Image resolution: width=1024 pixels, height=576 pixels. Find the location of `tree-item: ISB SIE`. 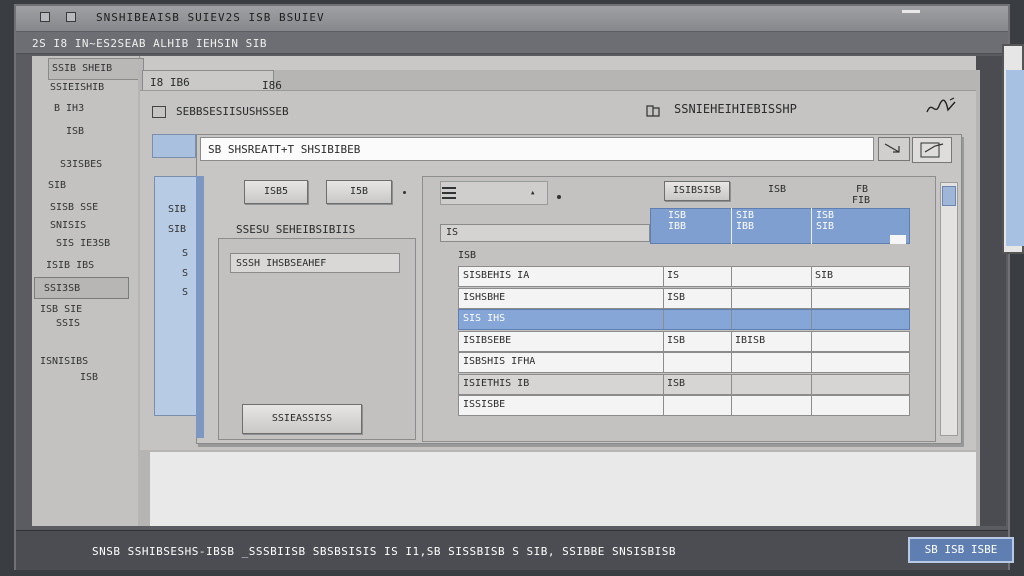

tree-item: ISB SIE is located at coordinates (61, 309).